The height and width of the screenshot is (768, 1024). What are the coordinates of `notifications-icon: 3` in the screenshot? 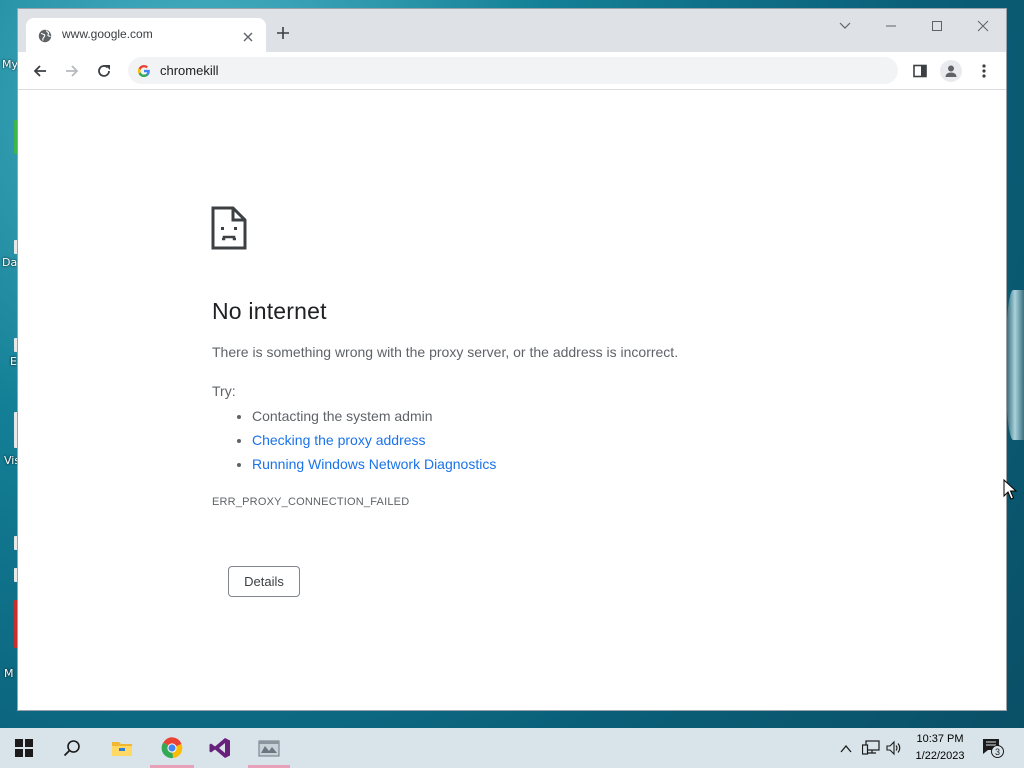 It's located at (993, 750).